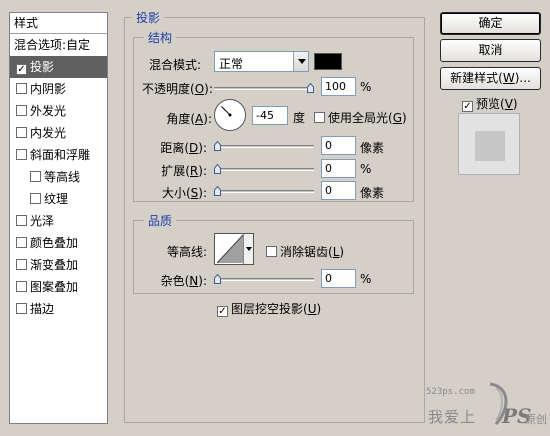 Image resolution: width=550 pixels, height=436 pixels. I want to click on contour-dropdown-button, so click(248, 249).